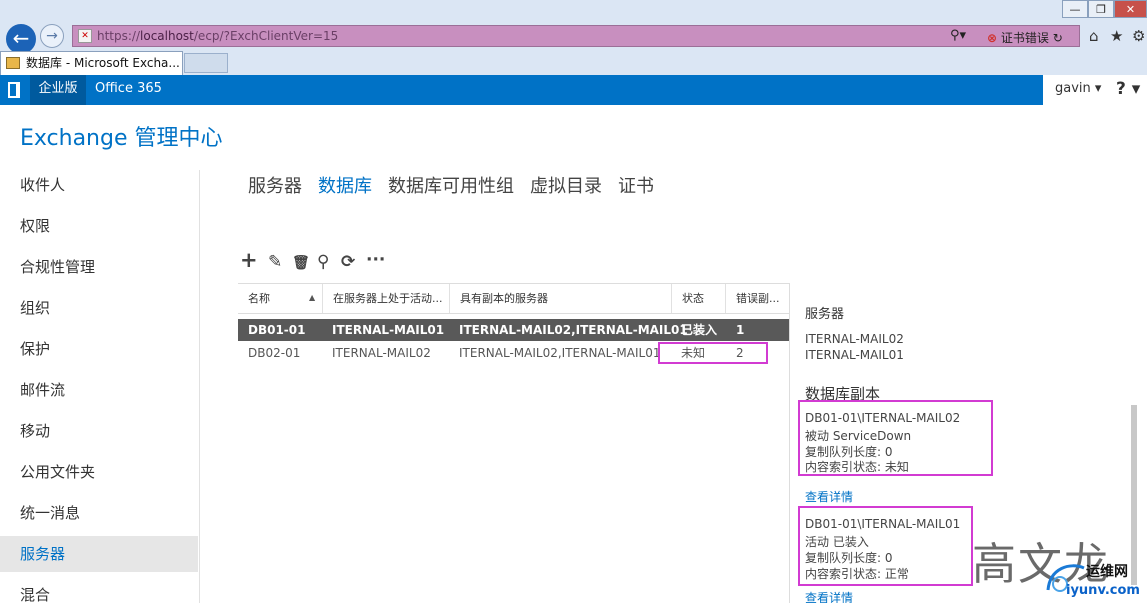 The height and width of the screenshot is (613, 1147). I want to click on sort-asc-icon: ▲, so click(312, 297).